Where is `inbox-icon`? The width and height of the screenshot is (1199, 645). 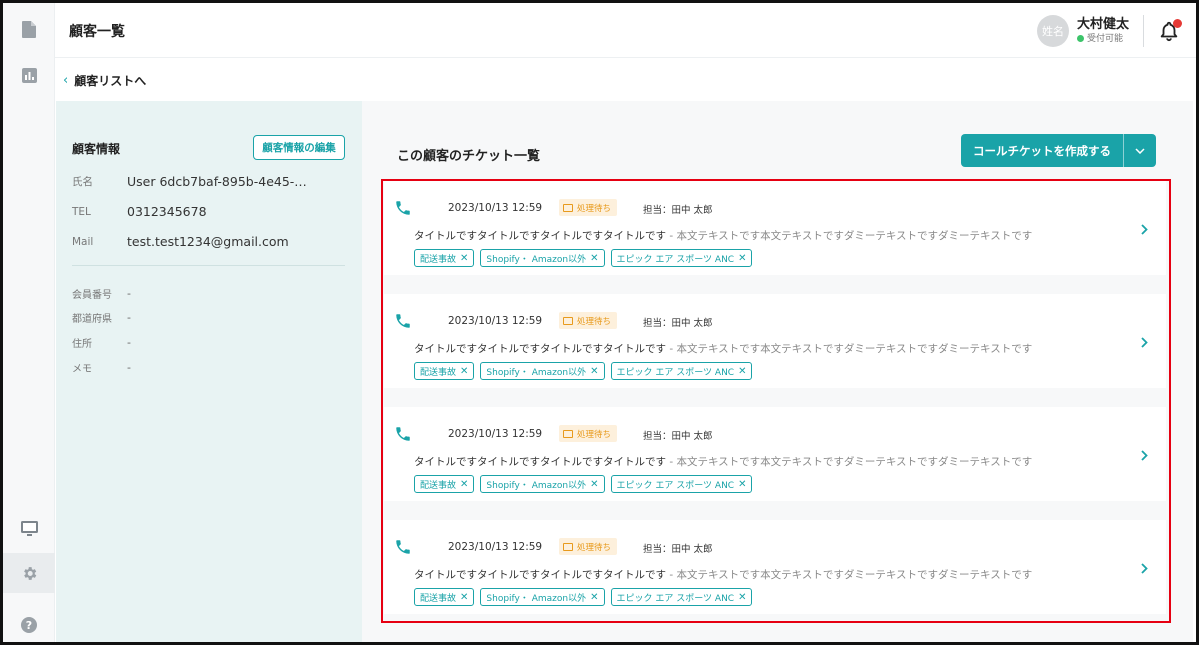
inbox-icon is located at coordinates (568, 320).